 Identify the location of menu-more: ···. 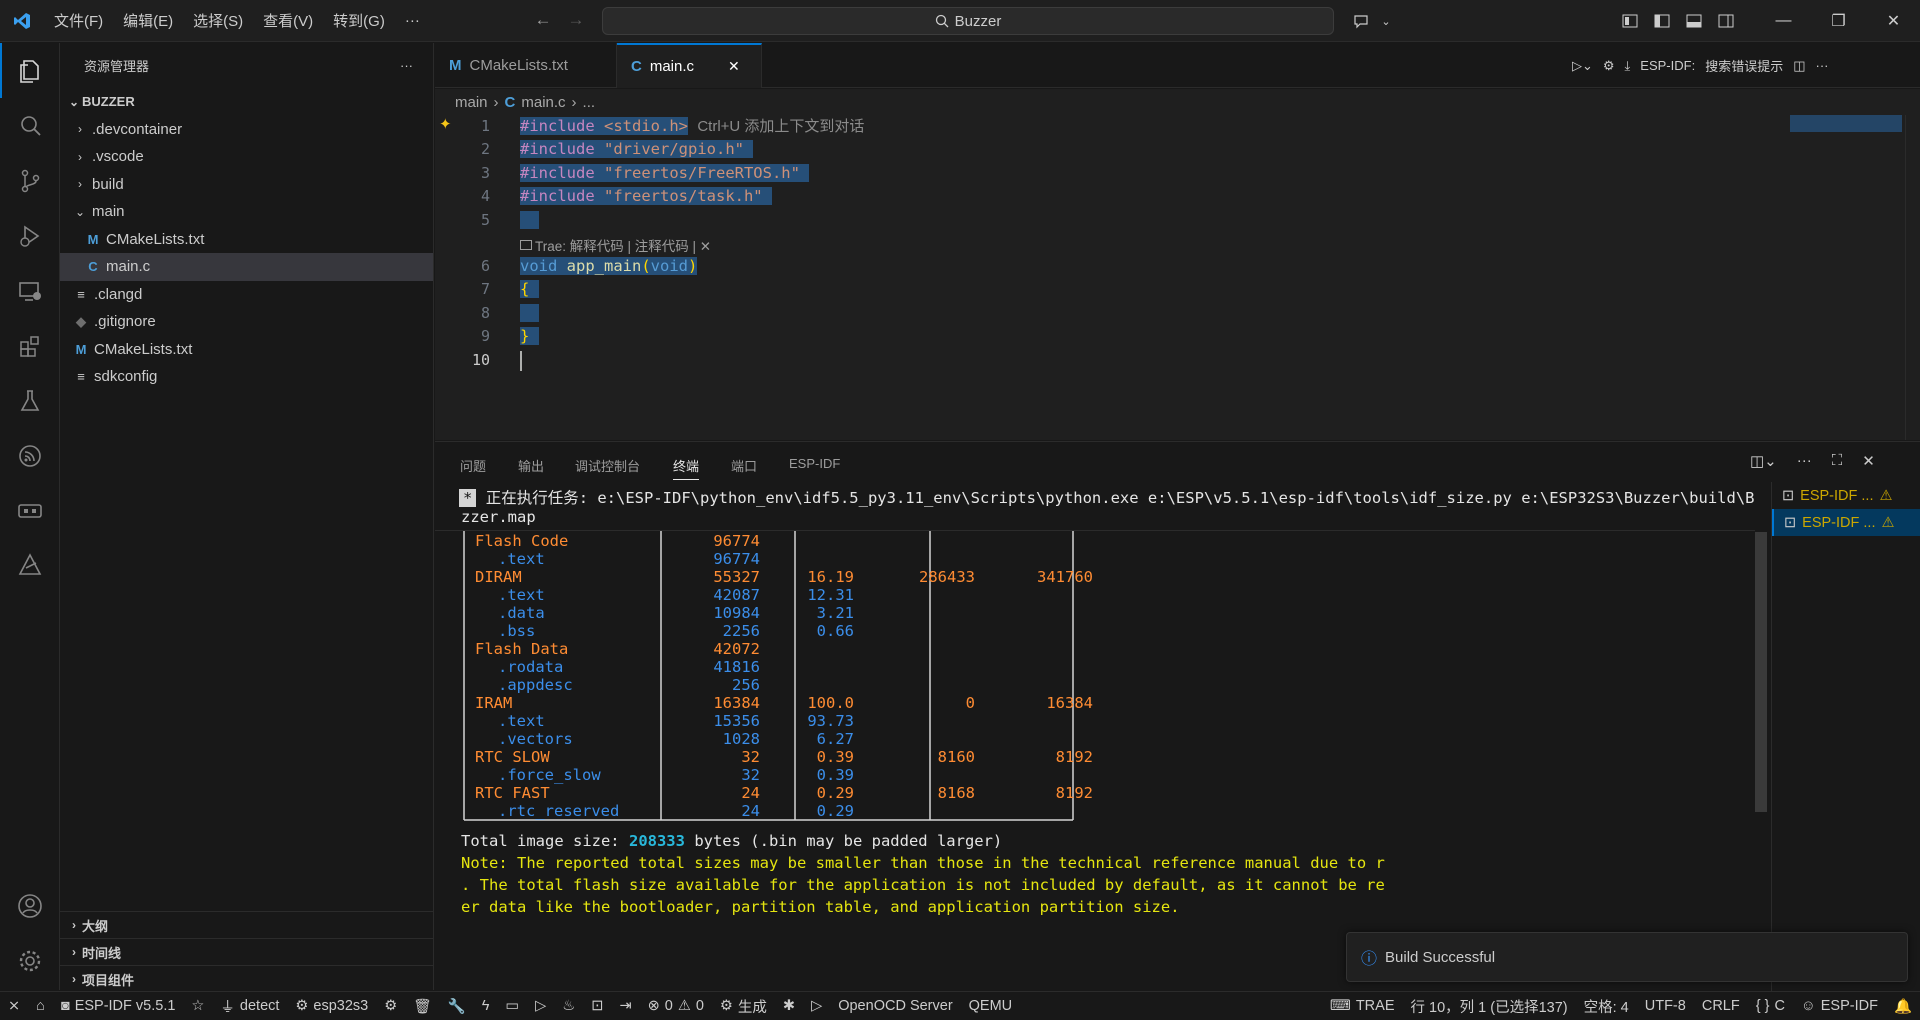
(412, 20).